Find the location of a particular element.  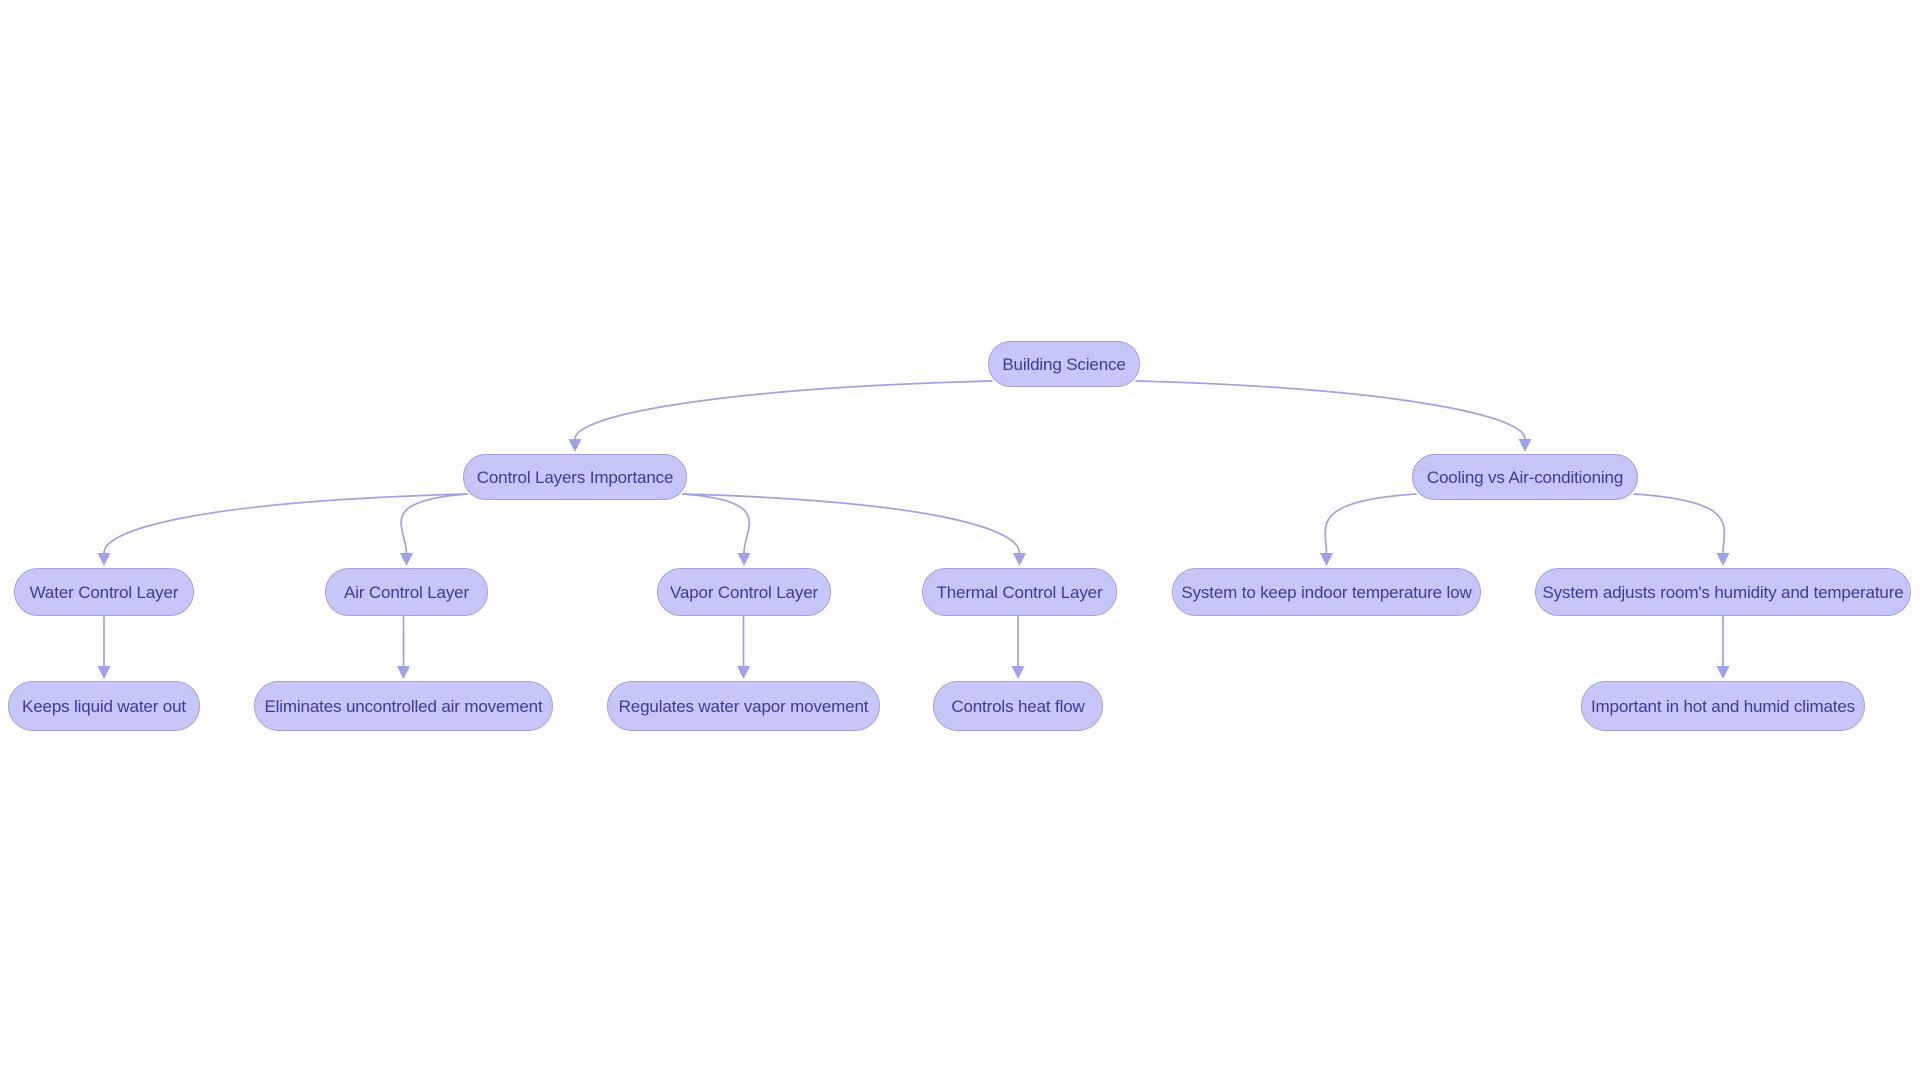

node-label: Eliminates uncontrolled air movement is located at coordinates (403, 706).